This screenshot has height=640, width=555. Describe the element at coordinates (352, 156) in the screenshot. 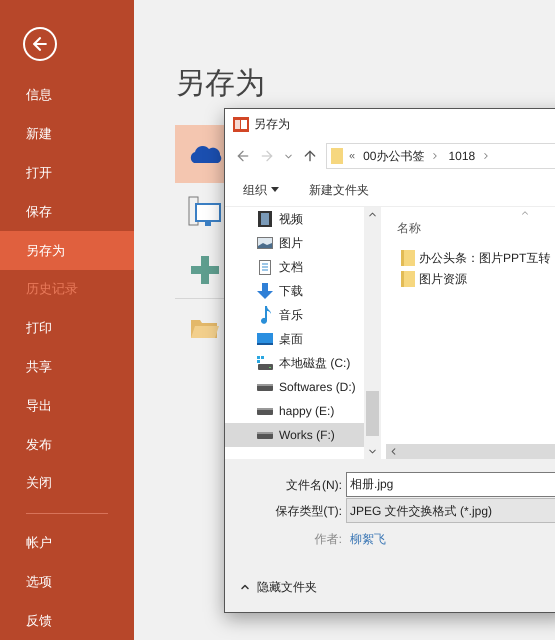

I see `breadcrumb-overflow: «` at that location.